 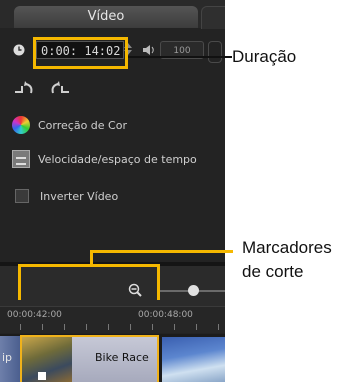 I want to click on speaker-icon, so click(x=148, y=50).